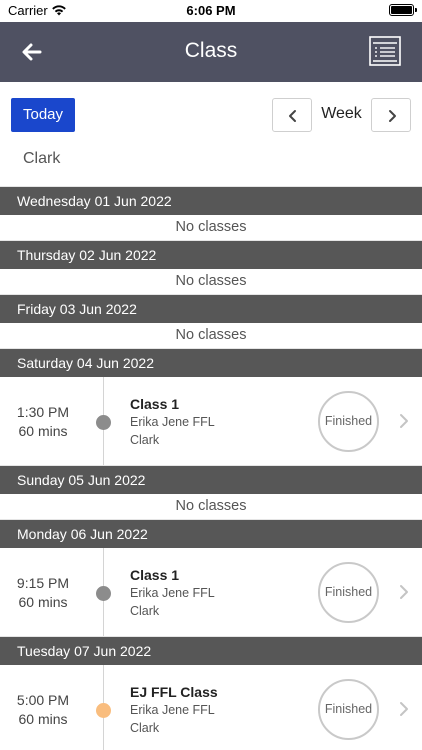  I want to click on nav-bar: Class, so click(211, 52).